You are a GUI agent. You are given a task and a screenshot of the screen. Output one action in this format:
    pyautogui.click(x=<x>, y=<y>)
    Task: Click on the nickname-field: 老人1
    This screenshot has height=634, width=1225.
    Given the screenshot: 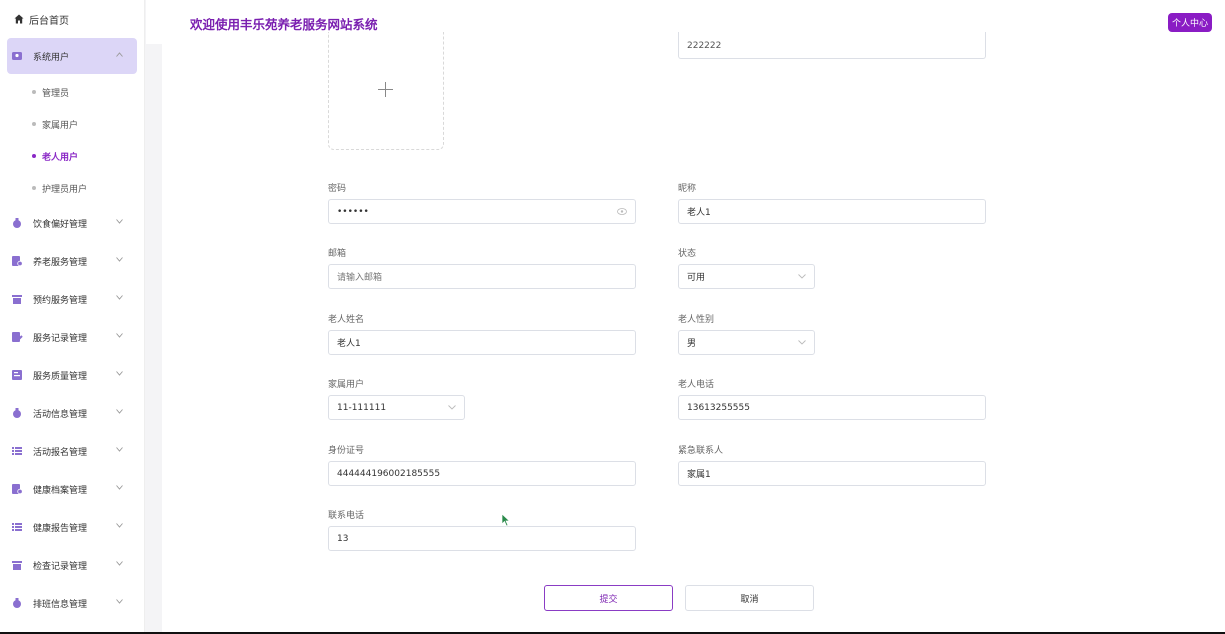 What is the action you would take?
    pyautogui.click(x=832, y=211)
    